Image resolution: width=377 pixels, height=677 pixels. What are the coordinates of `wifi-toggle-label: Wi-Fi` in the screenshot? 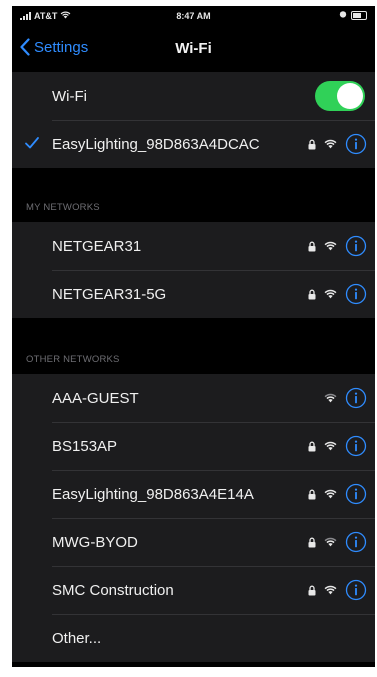 It's located at (69, 96).